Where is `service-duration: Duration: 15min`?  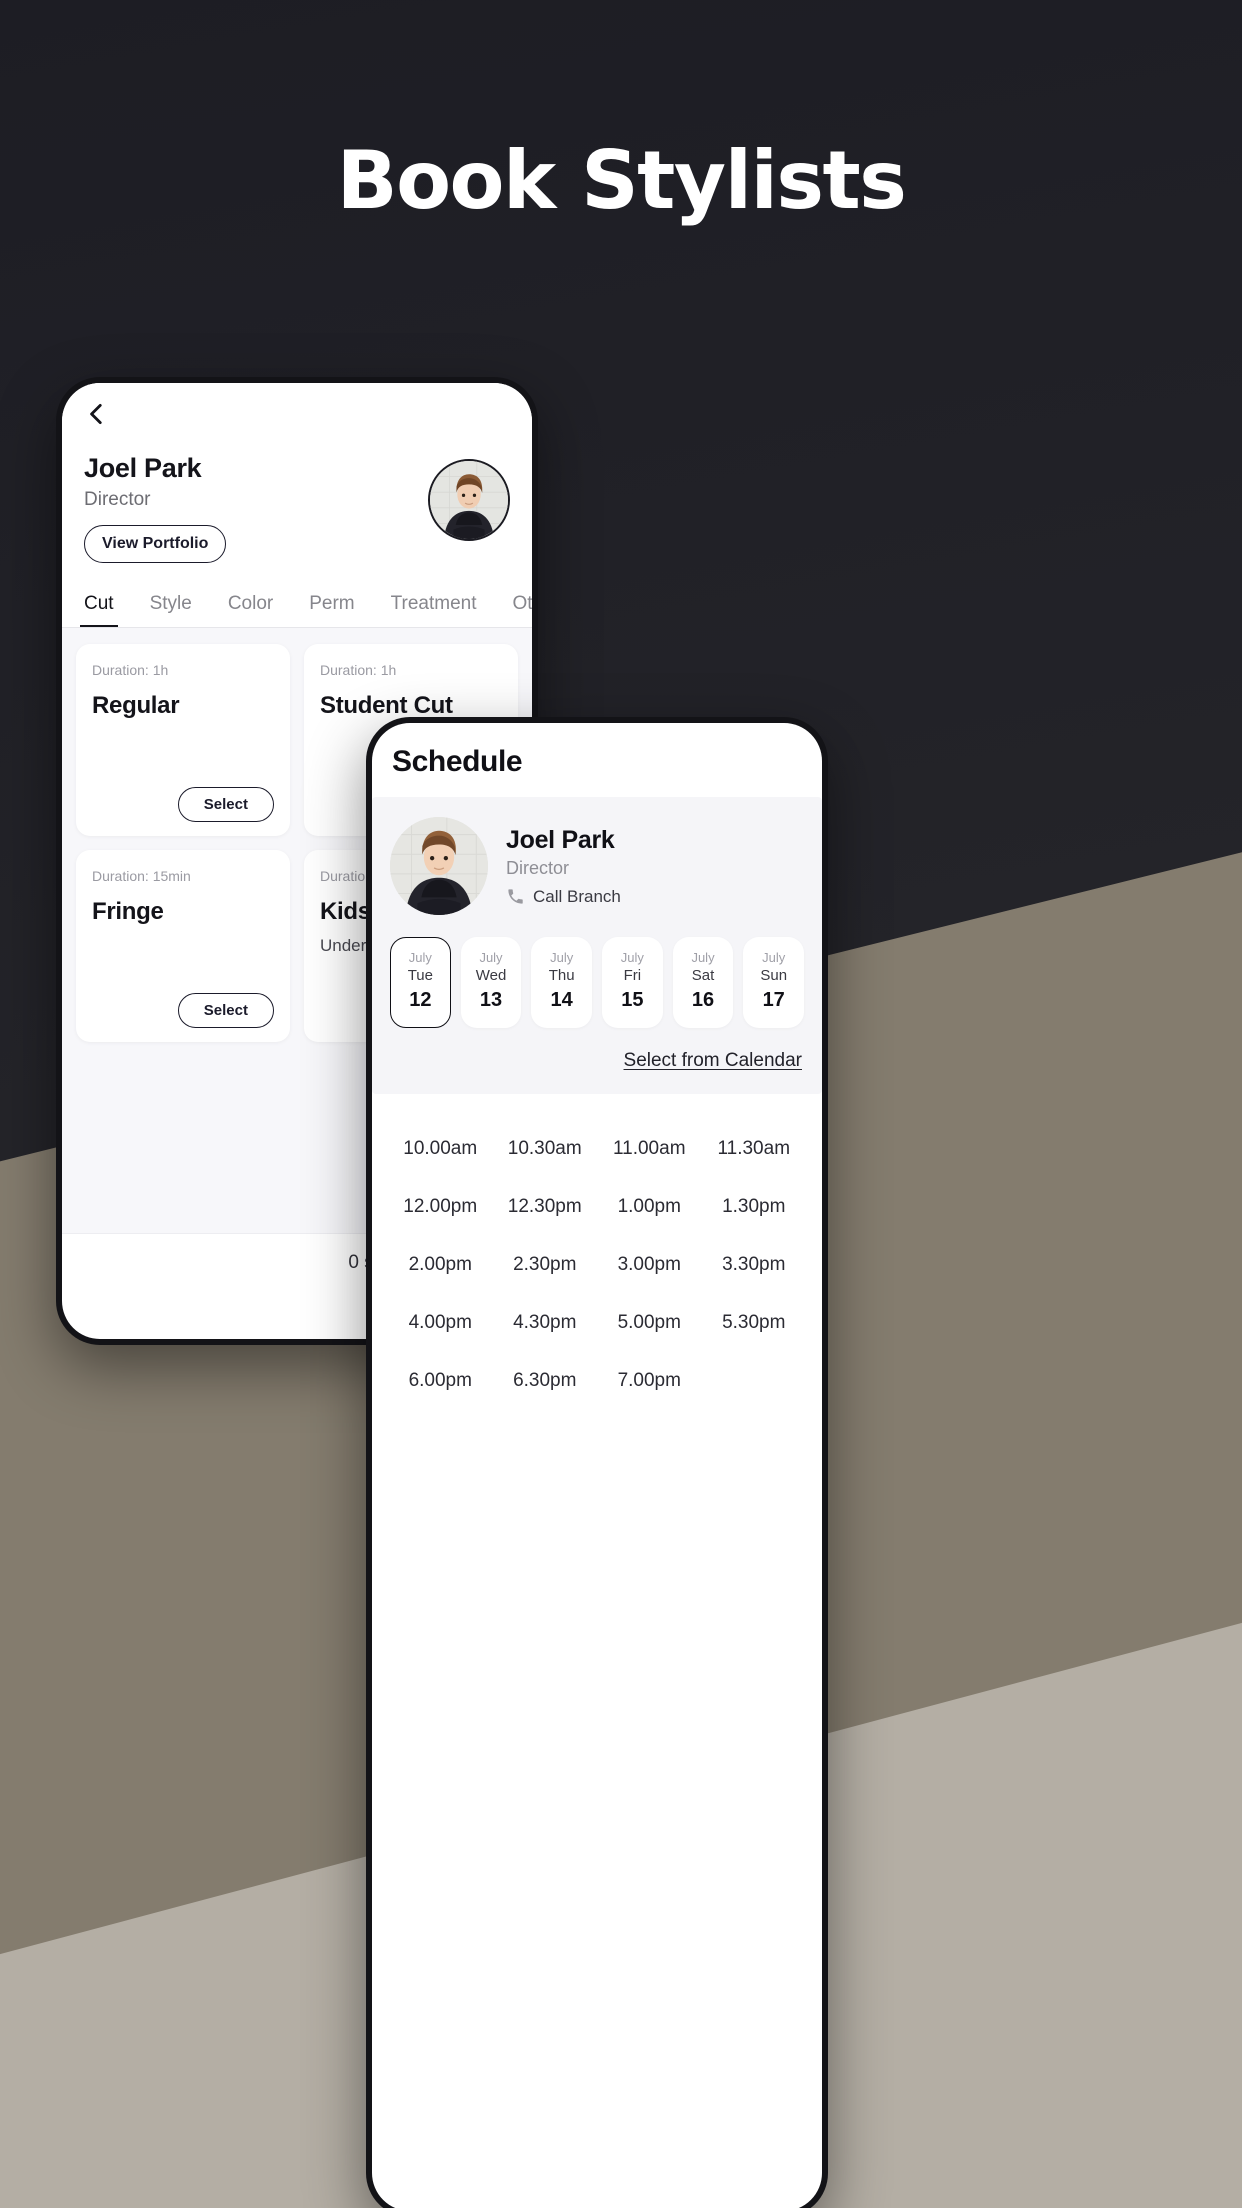
service-duration: Duration: 15min is located at coordinates (141, 876).